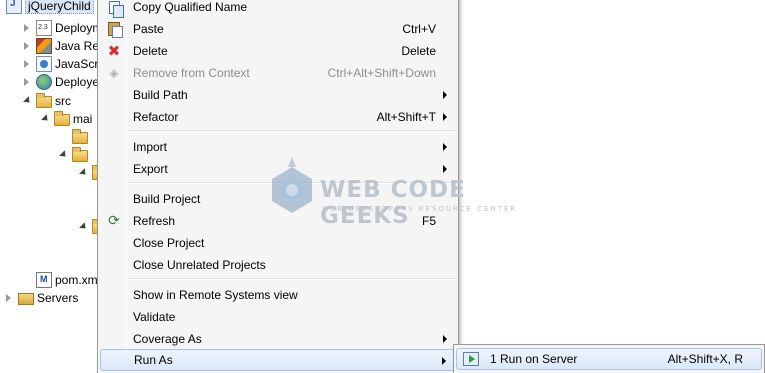 Image resolution: width=765 pixels, height=373 pixels. What do you see at coordinates (160, 95) in the screenshot?
I see `menu-item-label: Build Path` at bounding box center [160, 95].